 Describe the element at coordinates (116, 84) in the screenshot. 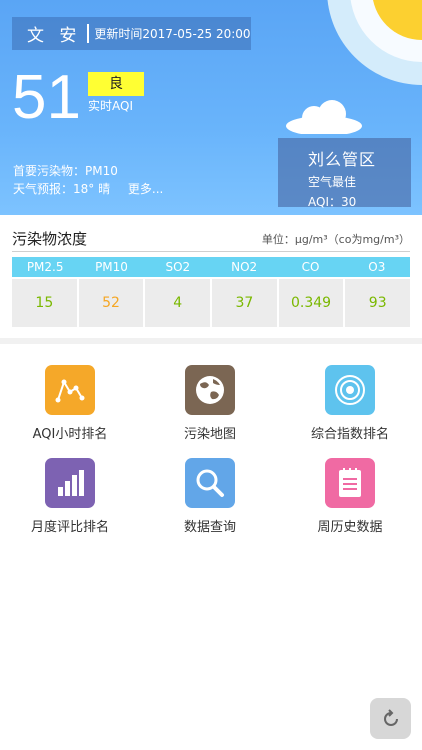

I see `aqi-level-badge: 良` at that location.